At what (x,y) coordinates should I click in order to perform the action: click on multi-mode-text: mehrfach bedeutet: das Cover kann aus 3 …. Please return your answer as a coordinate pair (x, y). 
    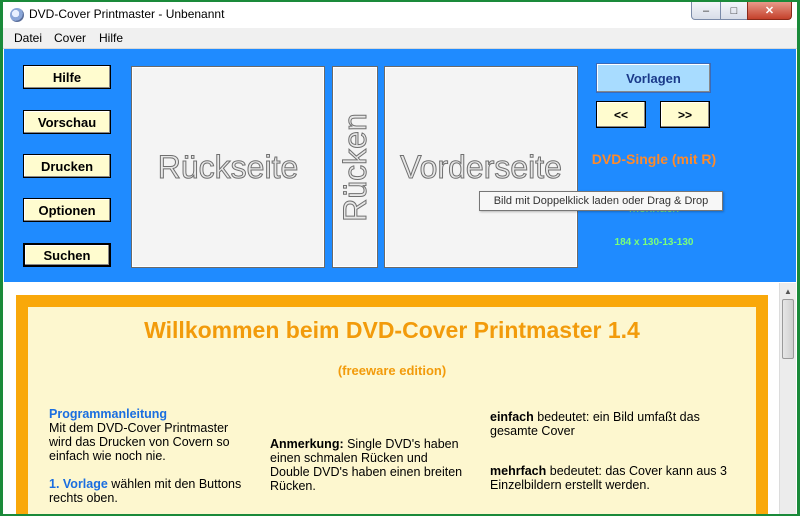
    Looking at the image, I should click on (612, 478).